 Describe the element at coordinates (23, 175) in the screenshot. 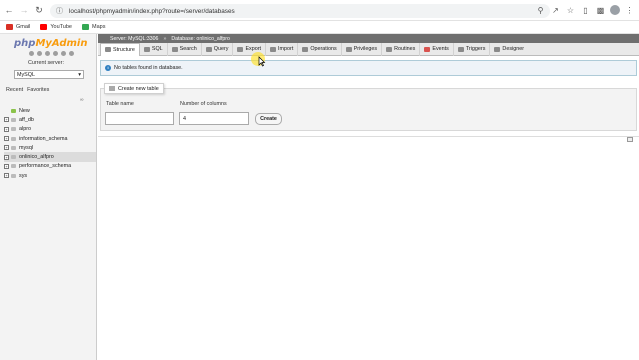

I see `tree-item-label: sys` at that location.